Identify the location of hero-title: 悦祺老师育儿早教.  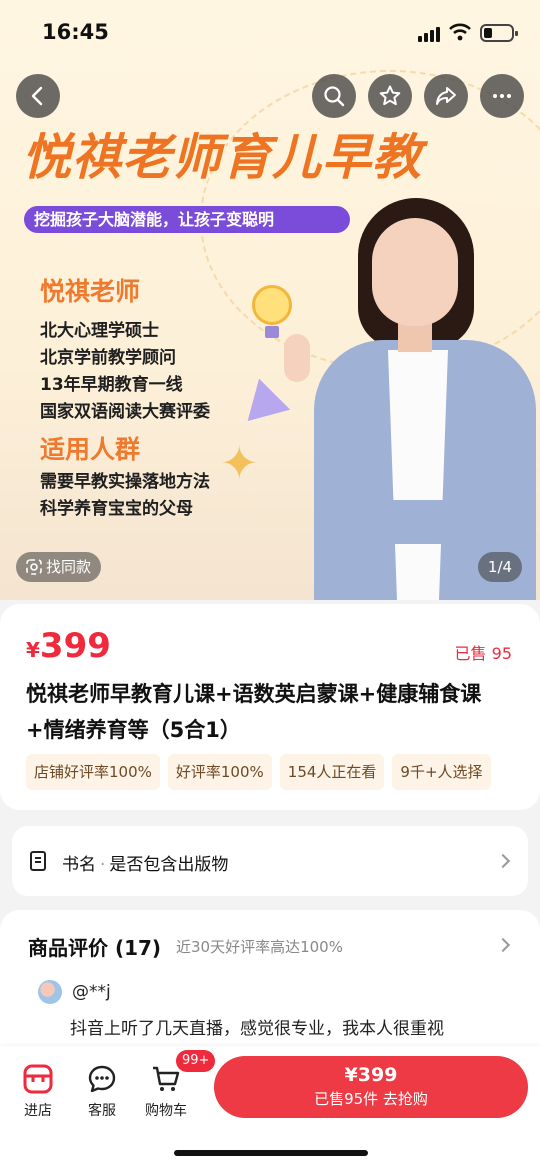
(222, 157).